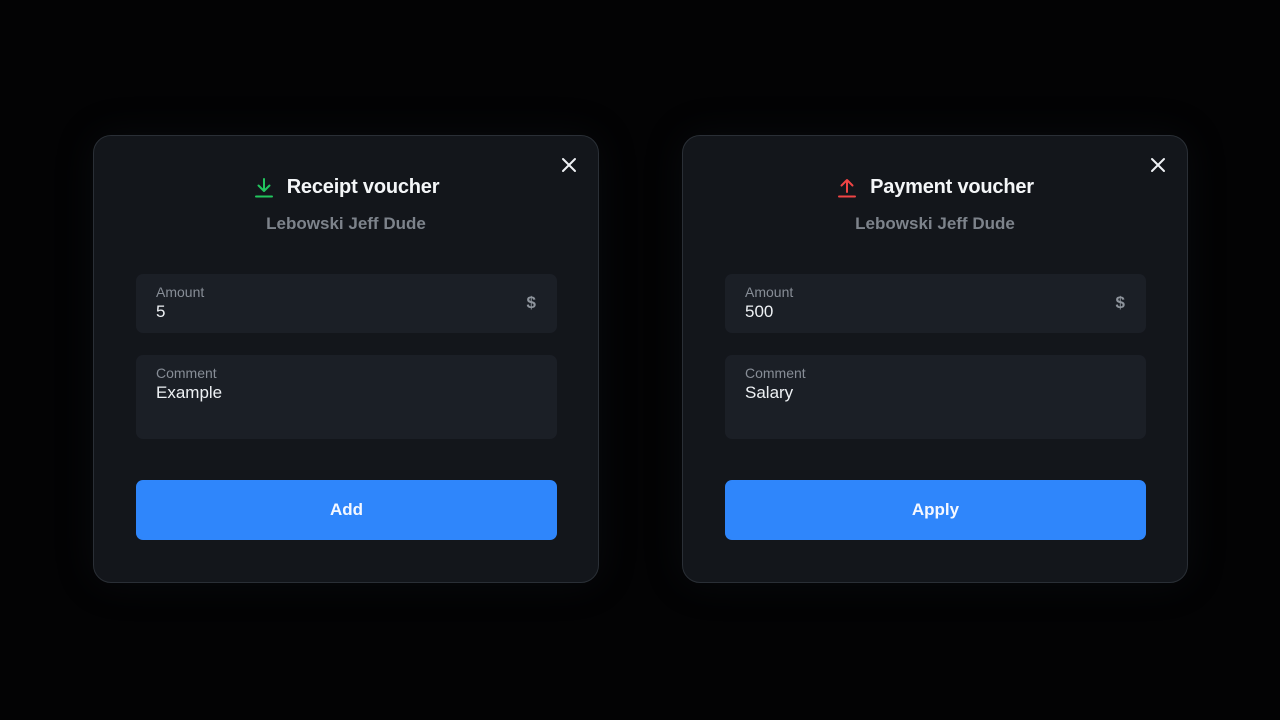 The height and width of the screenshot is (720, 1280). I want to click on receipt-close-button, so click(569, 165).